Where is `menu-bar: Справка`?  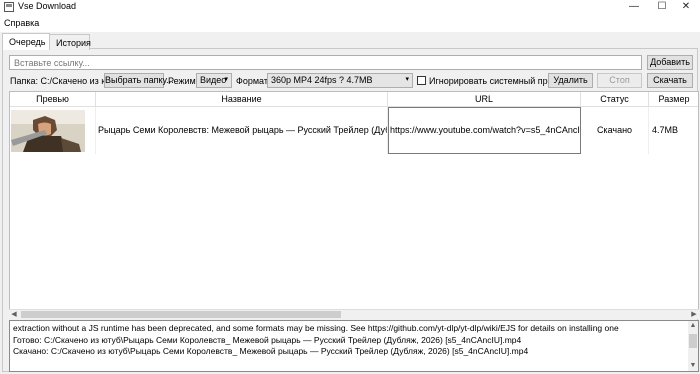
menu-bar: Справка is located at coordinates (350, 23).